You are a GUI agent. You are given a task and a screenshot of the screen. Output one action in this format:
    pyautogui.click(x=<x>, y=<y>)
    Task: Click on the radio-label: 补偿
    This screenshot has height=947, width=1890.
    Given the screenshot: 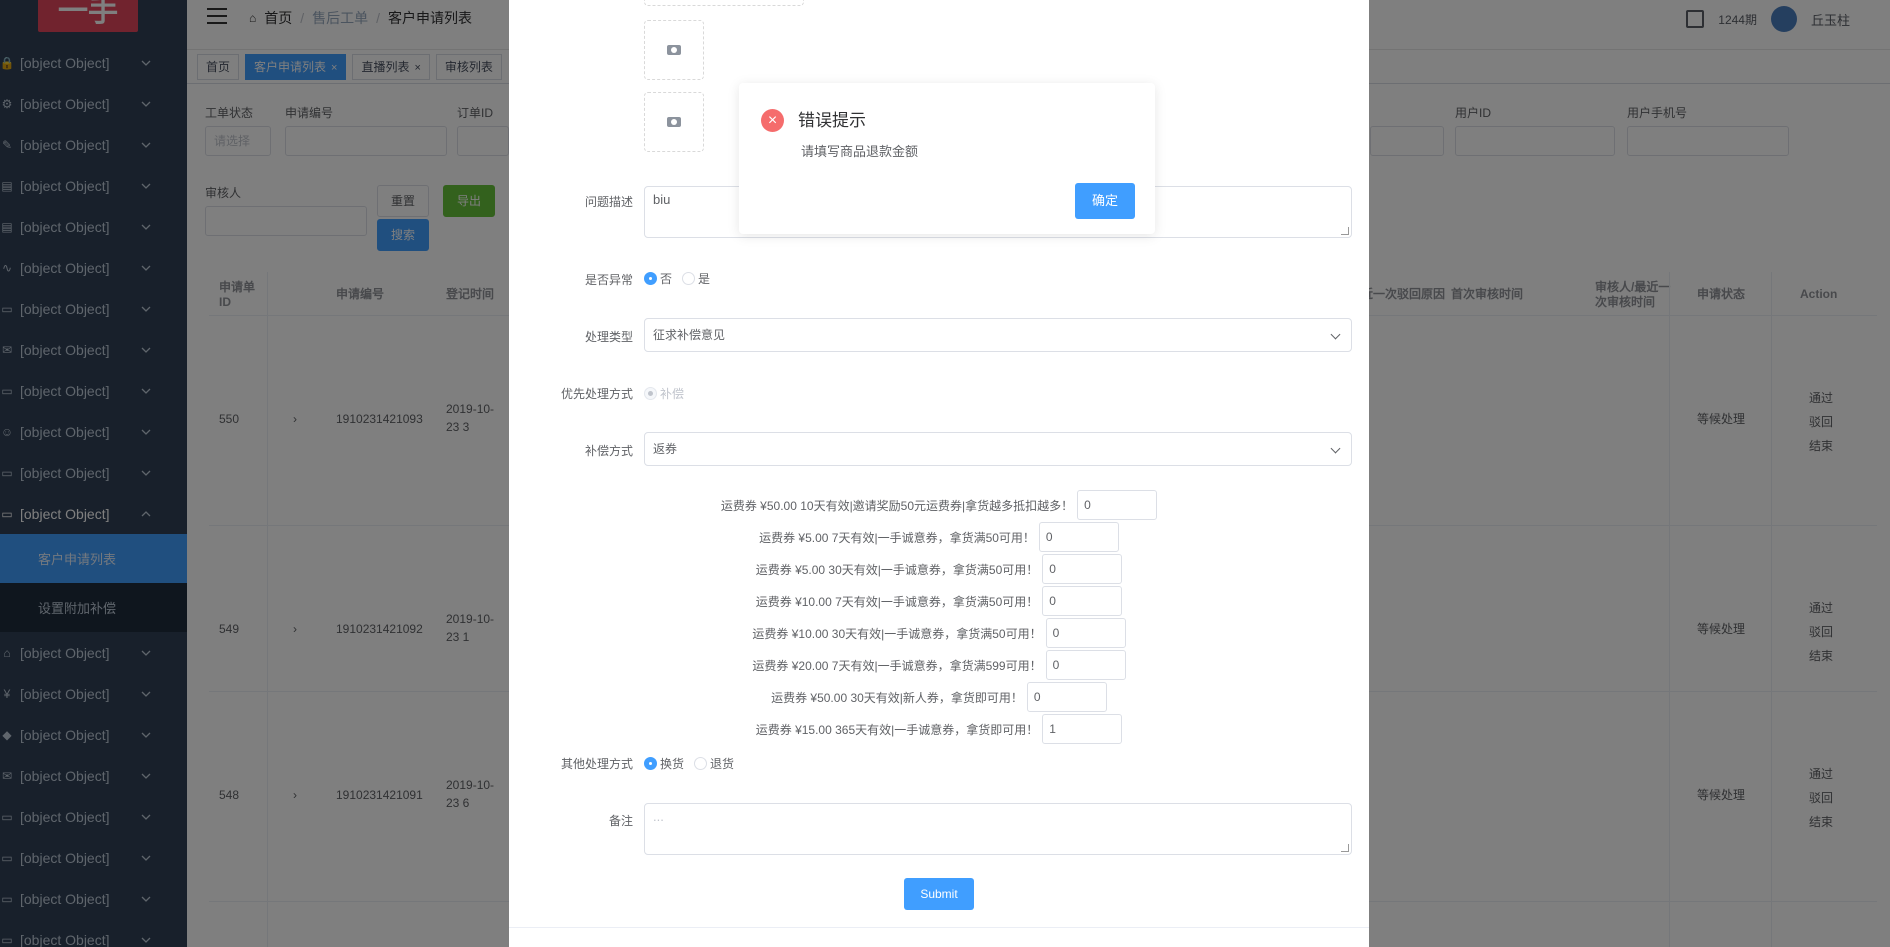 What is the action you would take?
    pyautogui.click(x=672, y=394)
    